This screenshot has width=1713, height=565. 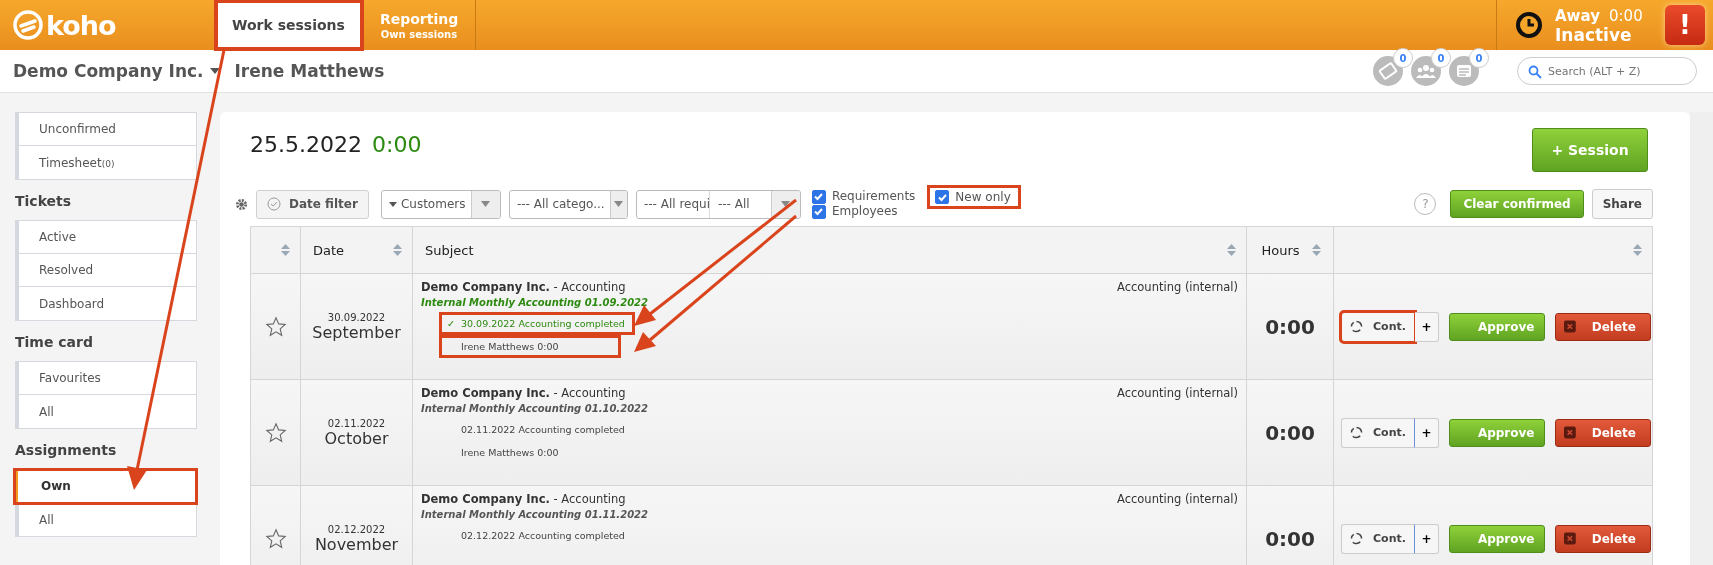 I want to click on requirement-line: ✓ 30.09.2022 Accounting completed, so click(x=537, y=323).